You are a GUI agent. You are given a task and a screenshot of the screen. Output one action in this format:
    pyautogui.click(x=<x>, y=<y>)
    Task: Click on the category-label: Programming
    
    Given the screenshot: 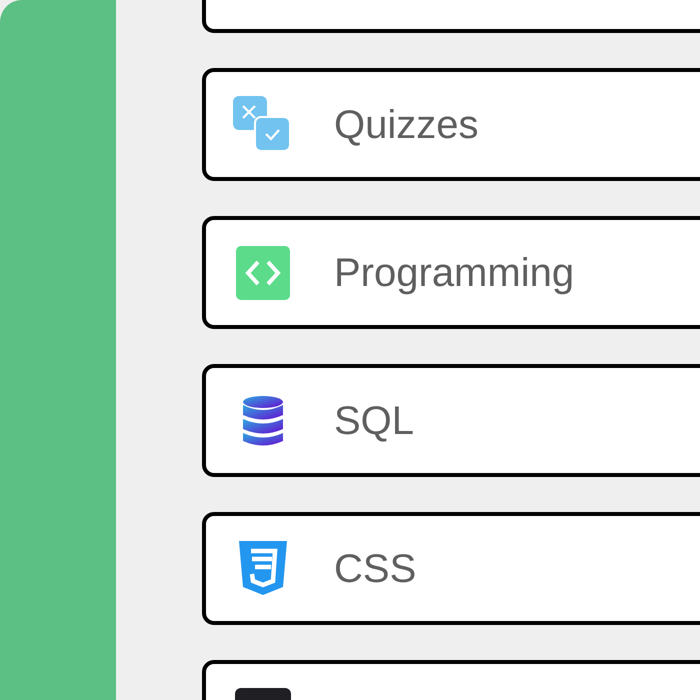 What is the action you would take?
    pyautogui.click(x=454, y=273)
    